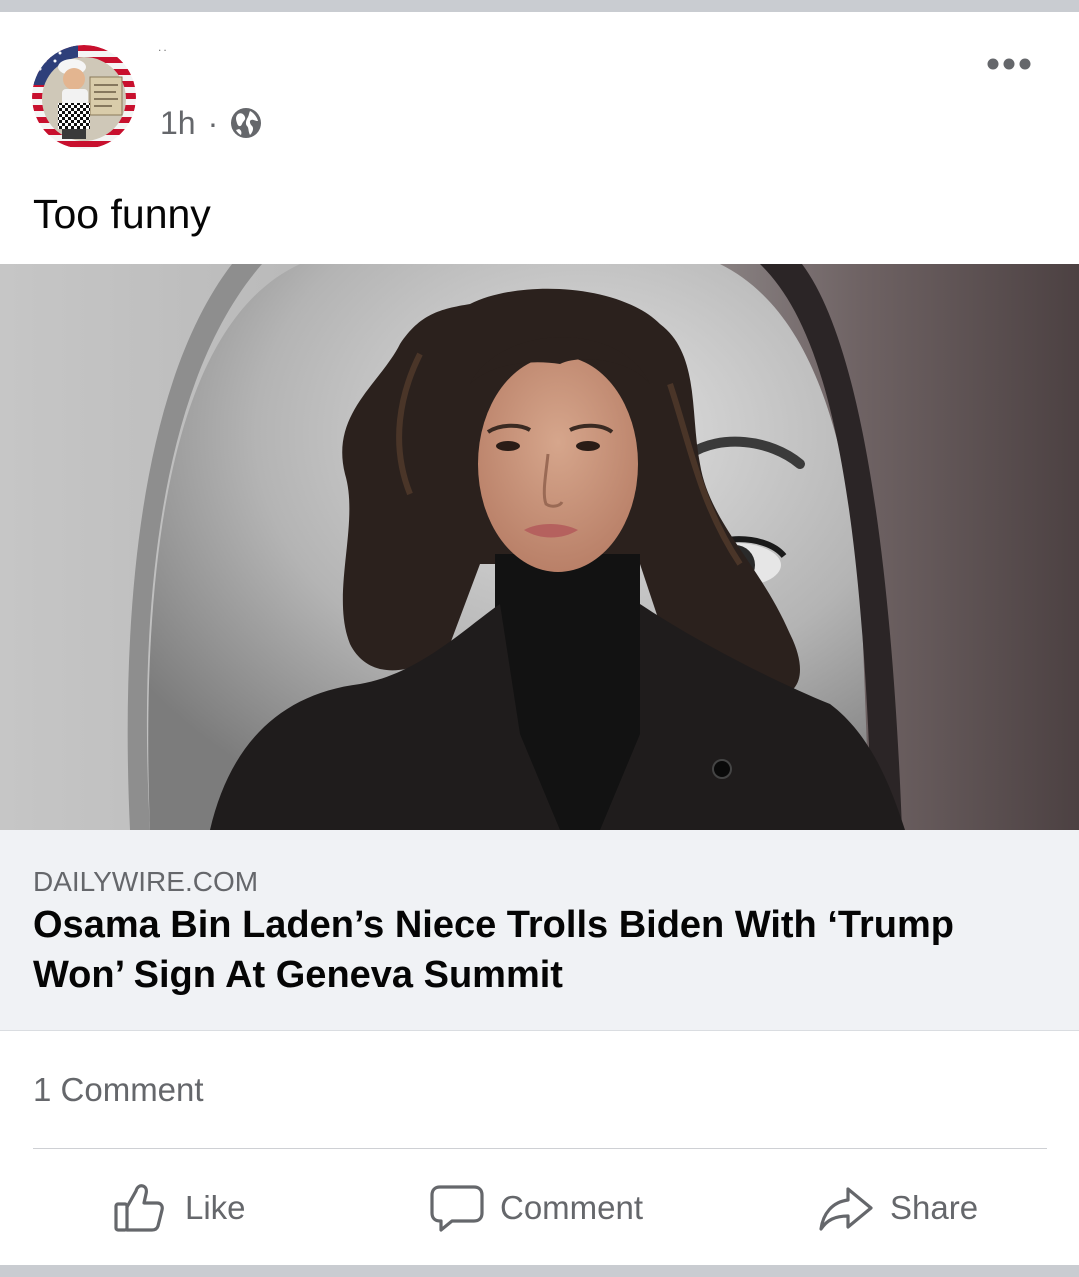 The height and width of the screenshot is (1277, 1079). I want to click on divider, so click(540, 1148).